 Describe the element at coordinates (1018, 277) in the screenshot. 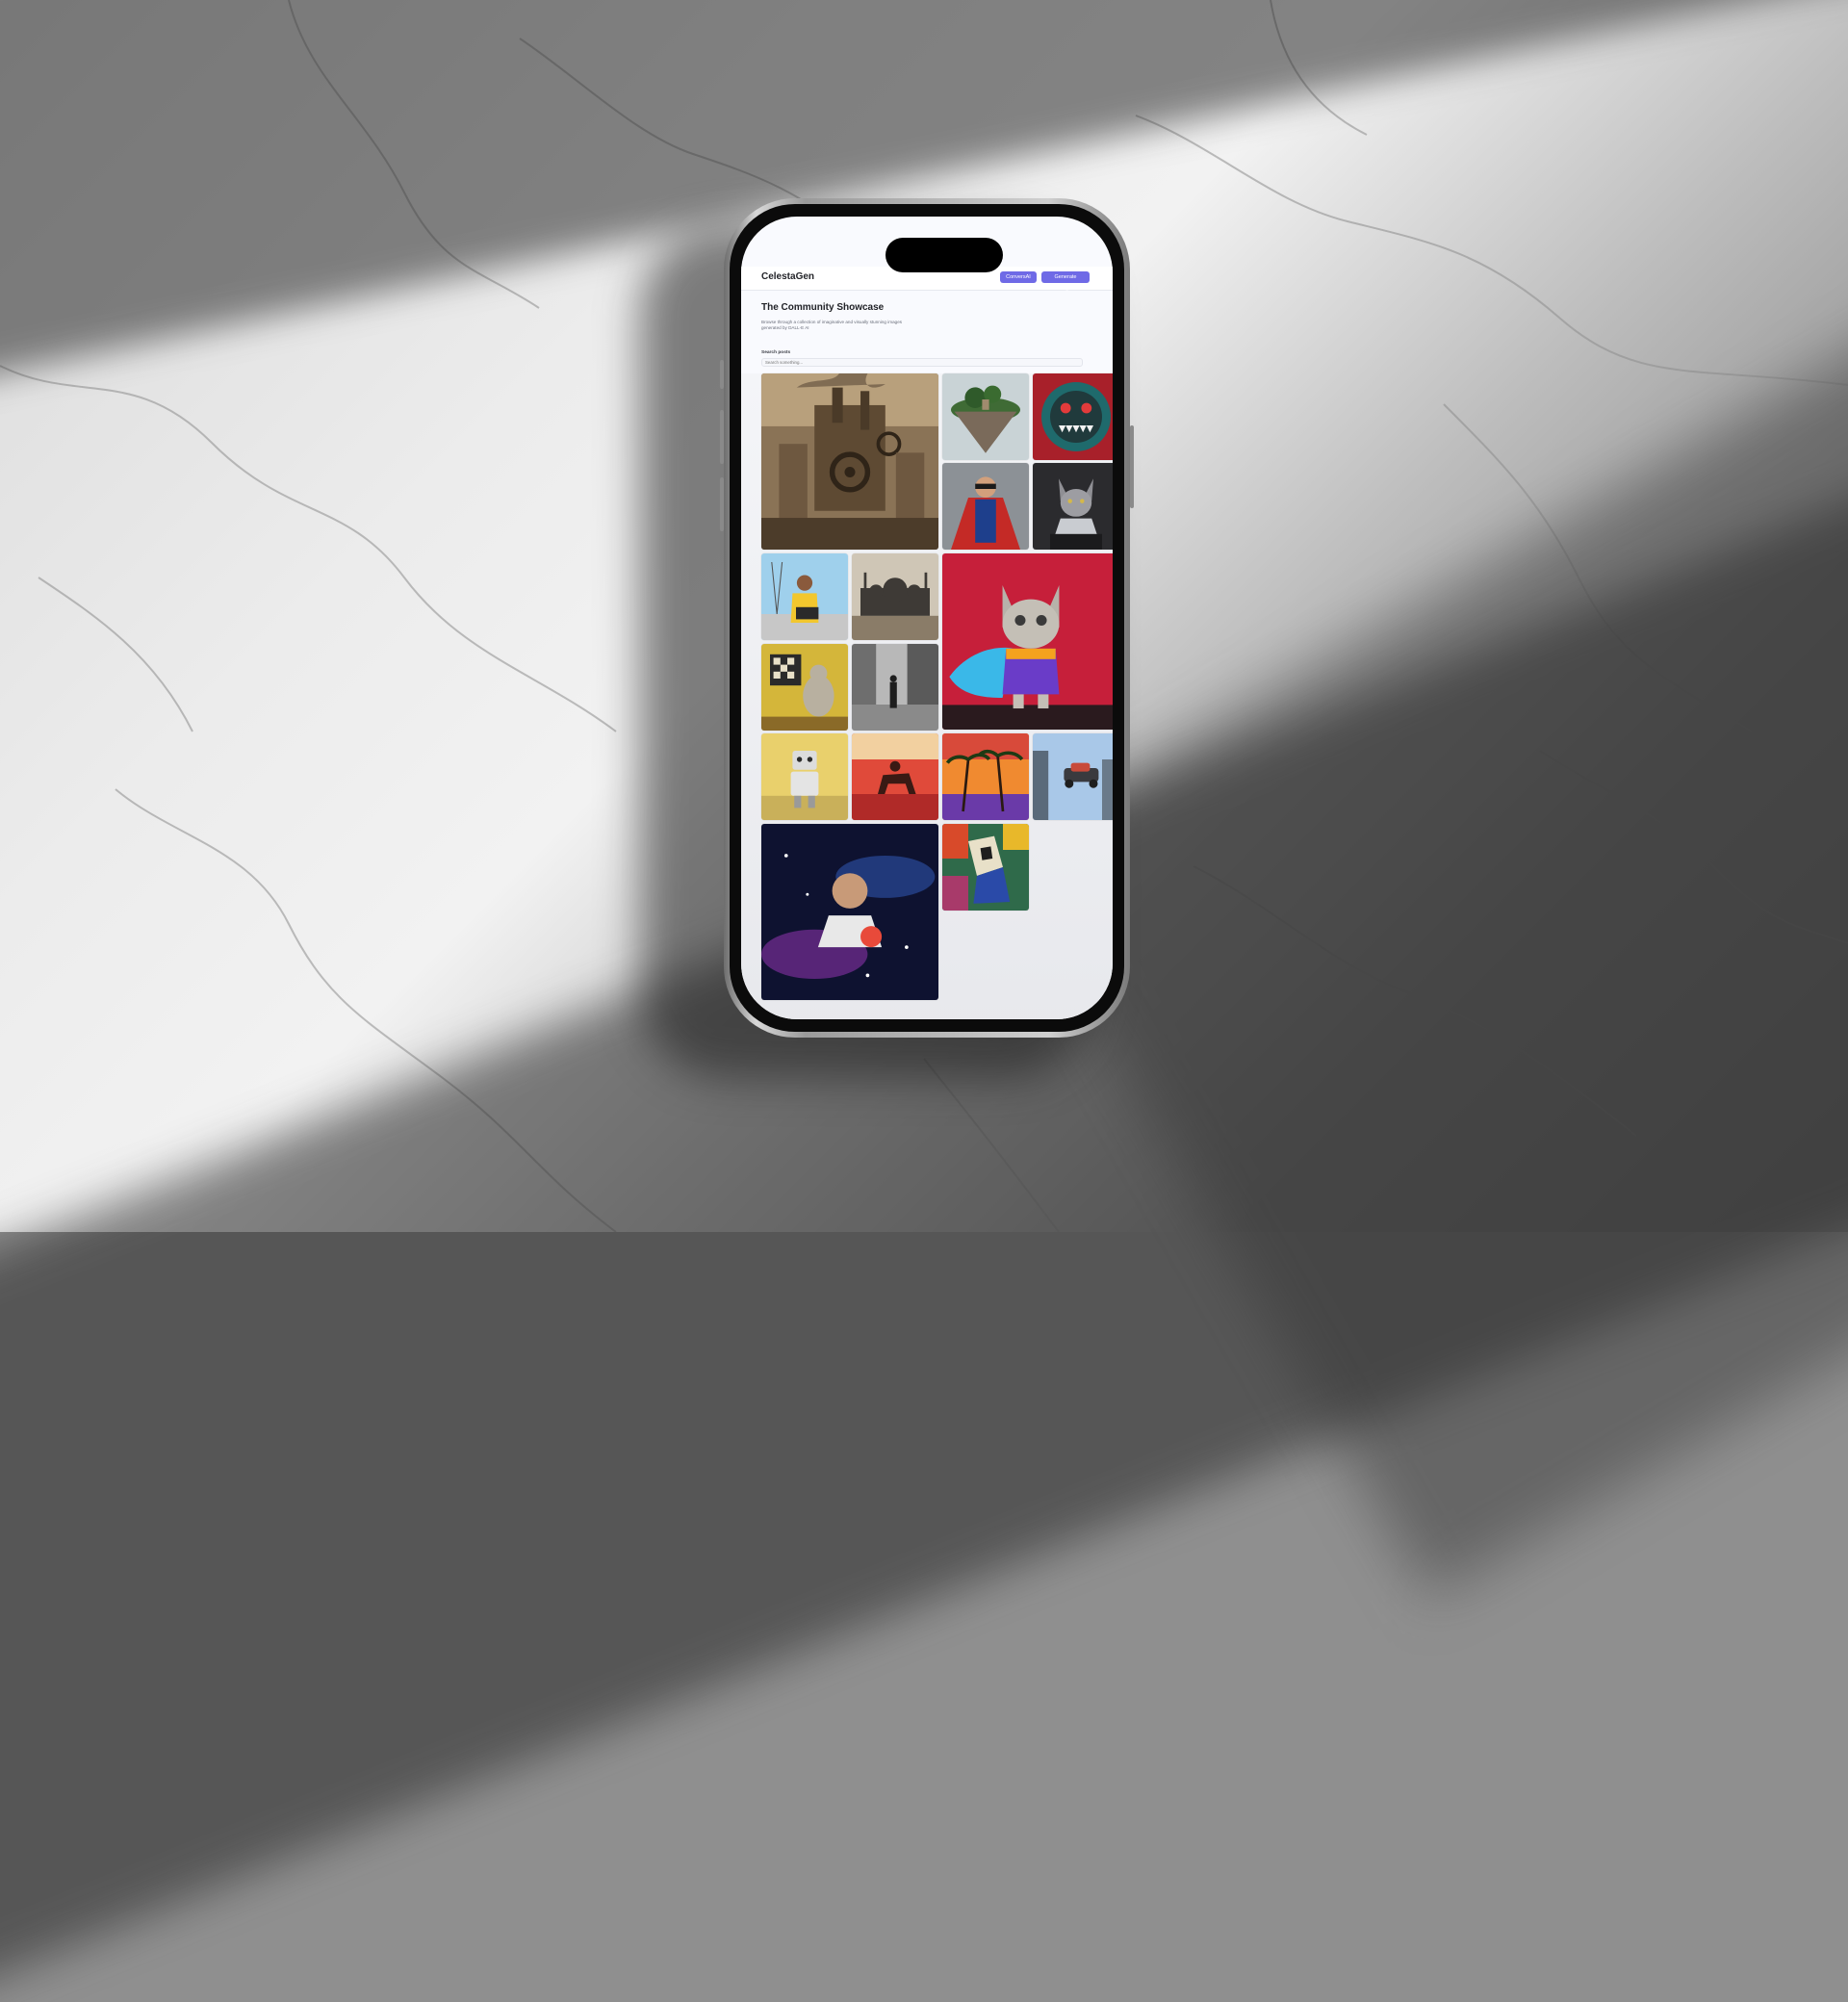

I see `conversai-button: ConversAI` at that location.